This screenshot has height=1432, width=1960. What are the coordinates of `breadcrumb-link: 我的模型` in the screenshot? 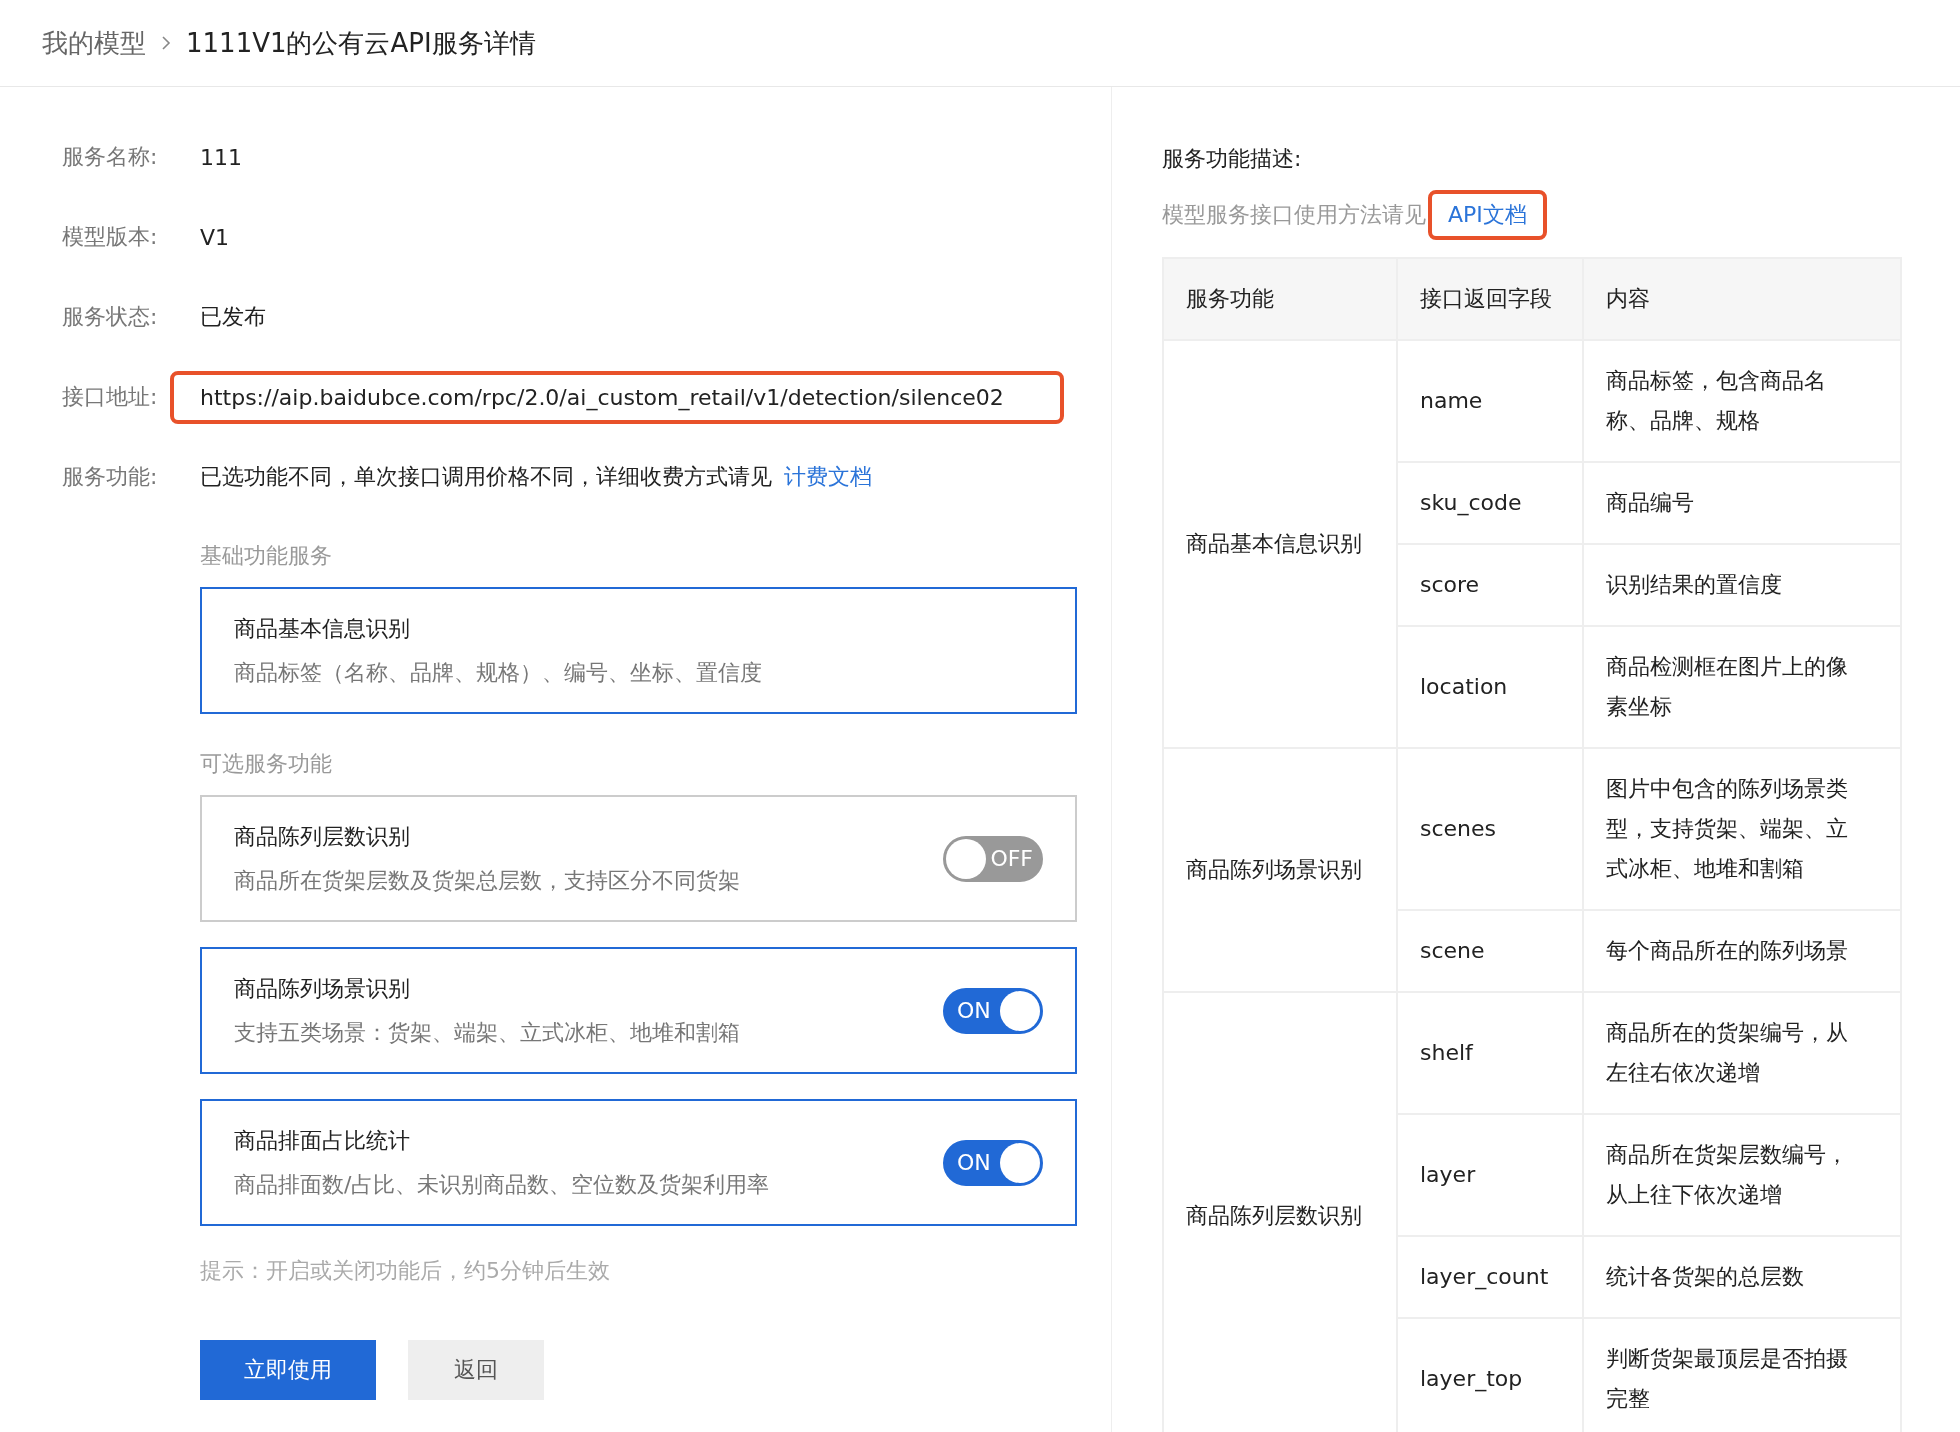 It's located at (94, 43).